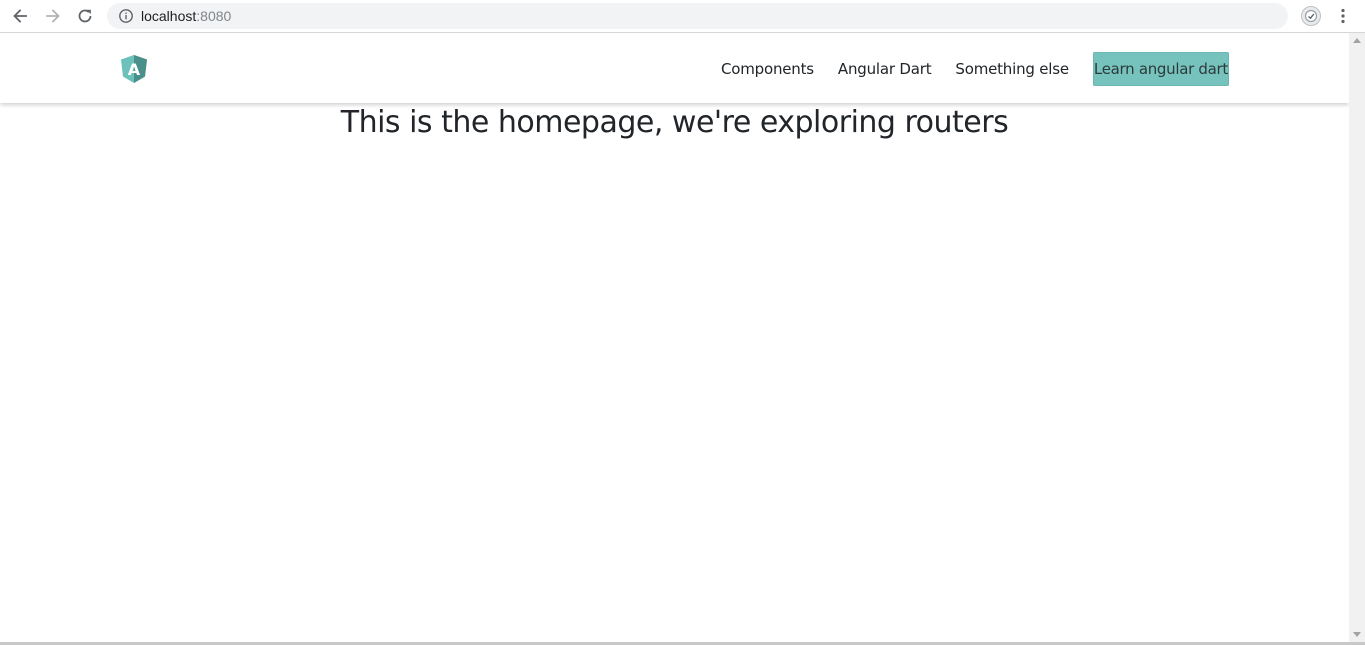 The image size is (1365, 645). What do you see at coordinates (169, 16) in the screenshot?
I see `url-host: localhost` at bounding box center [169, 16].